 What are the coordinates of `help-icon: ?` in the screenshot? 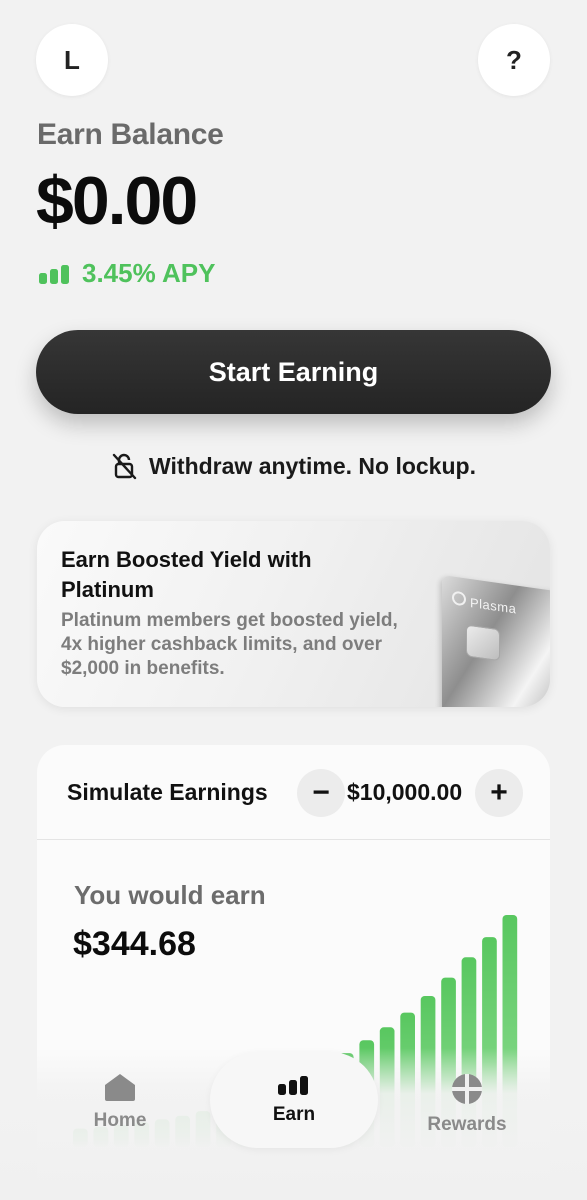 It's located at (514, 59).